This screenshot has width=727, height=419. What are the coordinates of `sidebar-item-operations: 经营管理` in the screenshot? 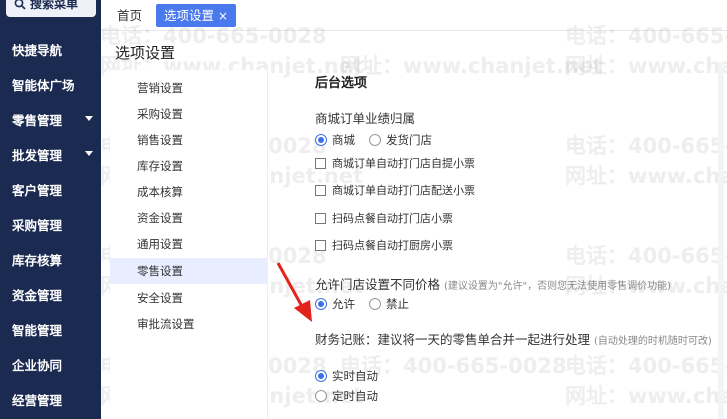 It's located at (50, 399).